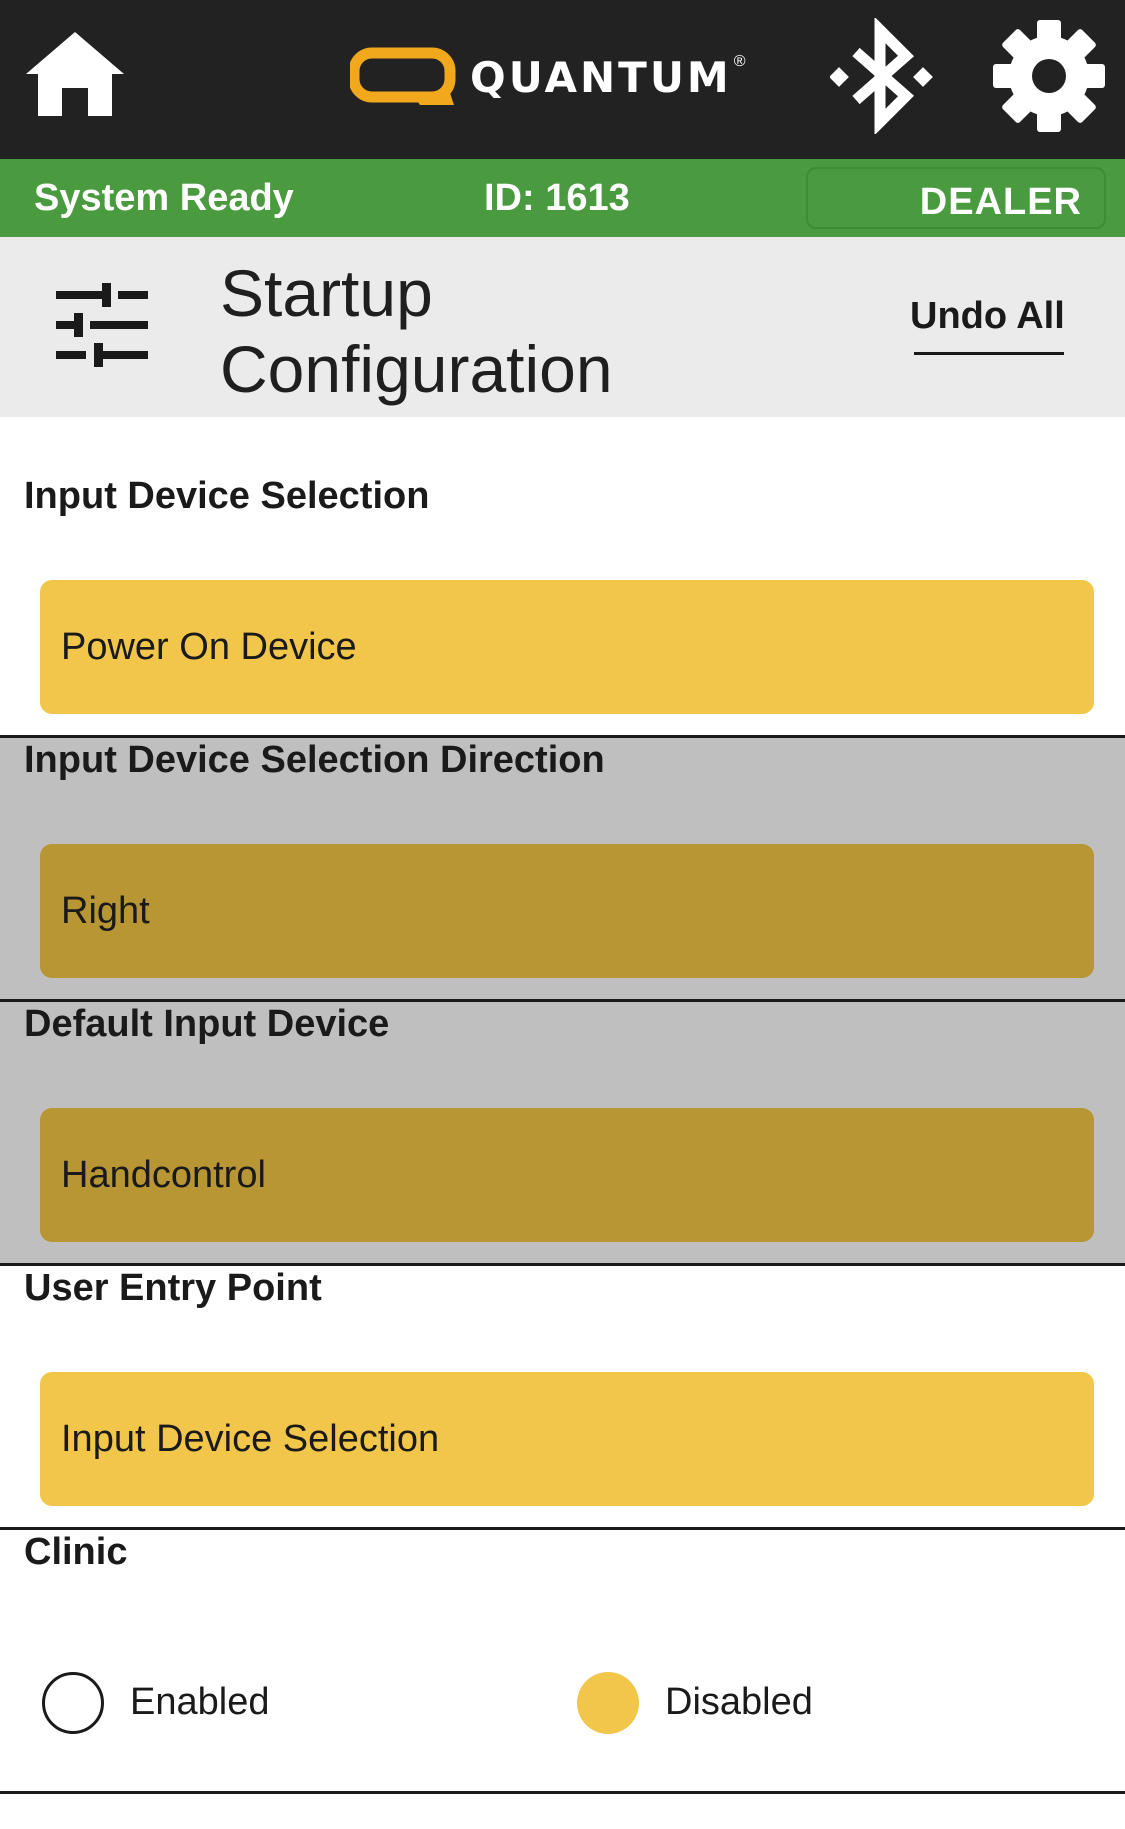 The width and height of the screenshot is (1125, 1829). What do you see at coordinates (314, 760) in the screenshot?
I see `section-label: Input Device Selection Direction` at bounding box center [314, 760].